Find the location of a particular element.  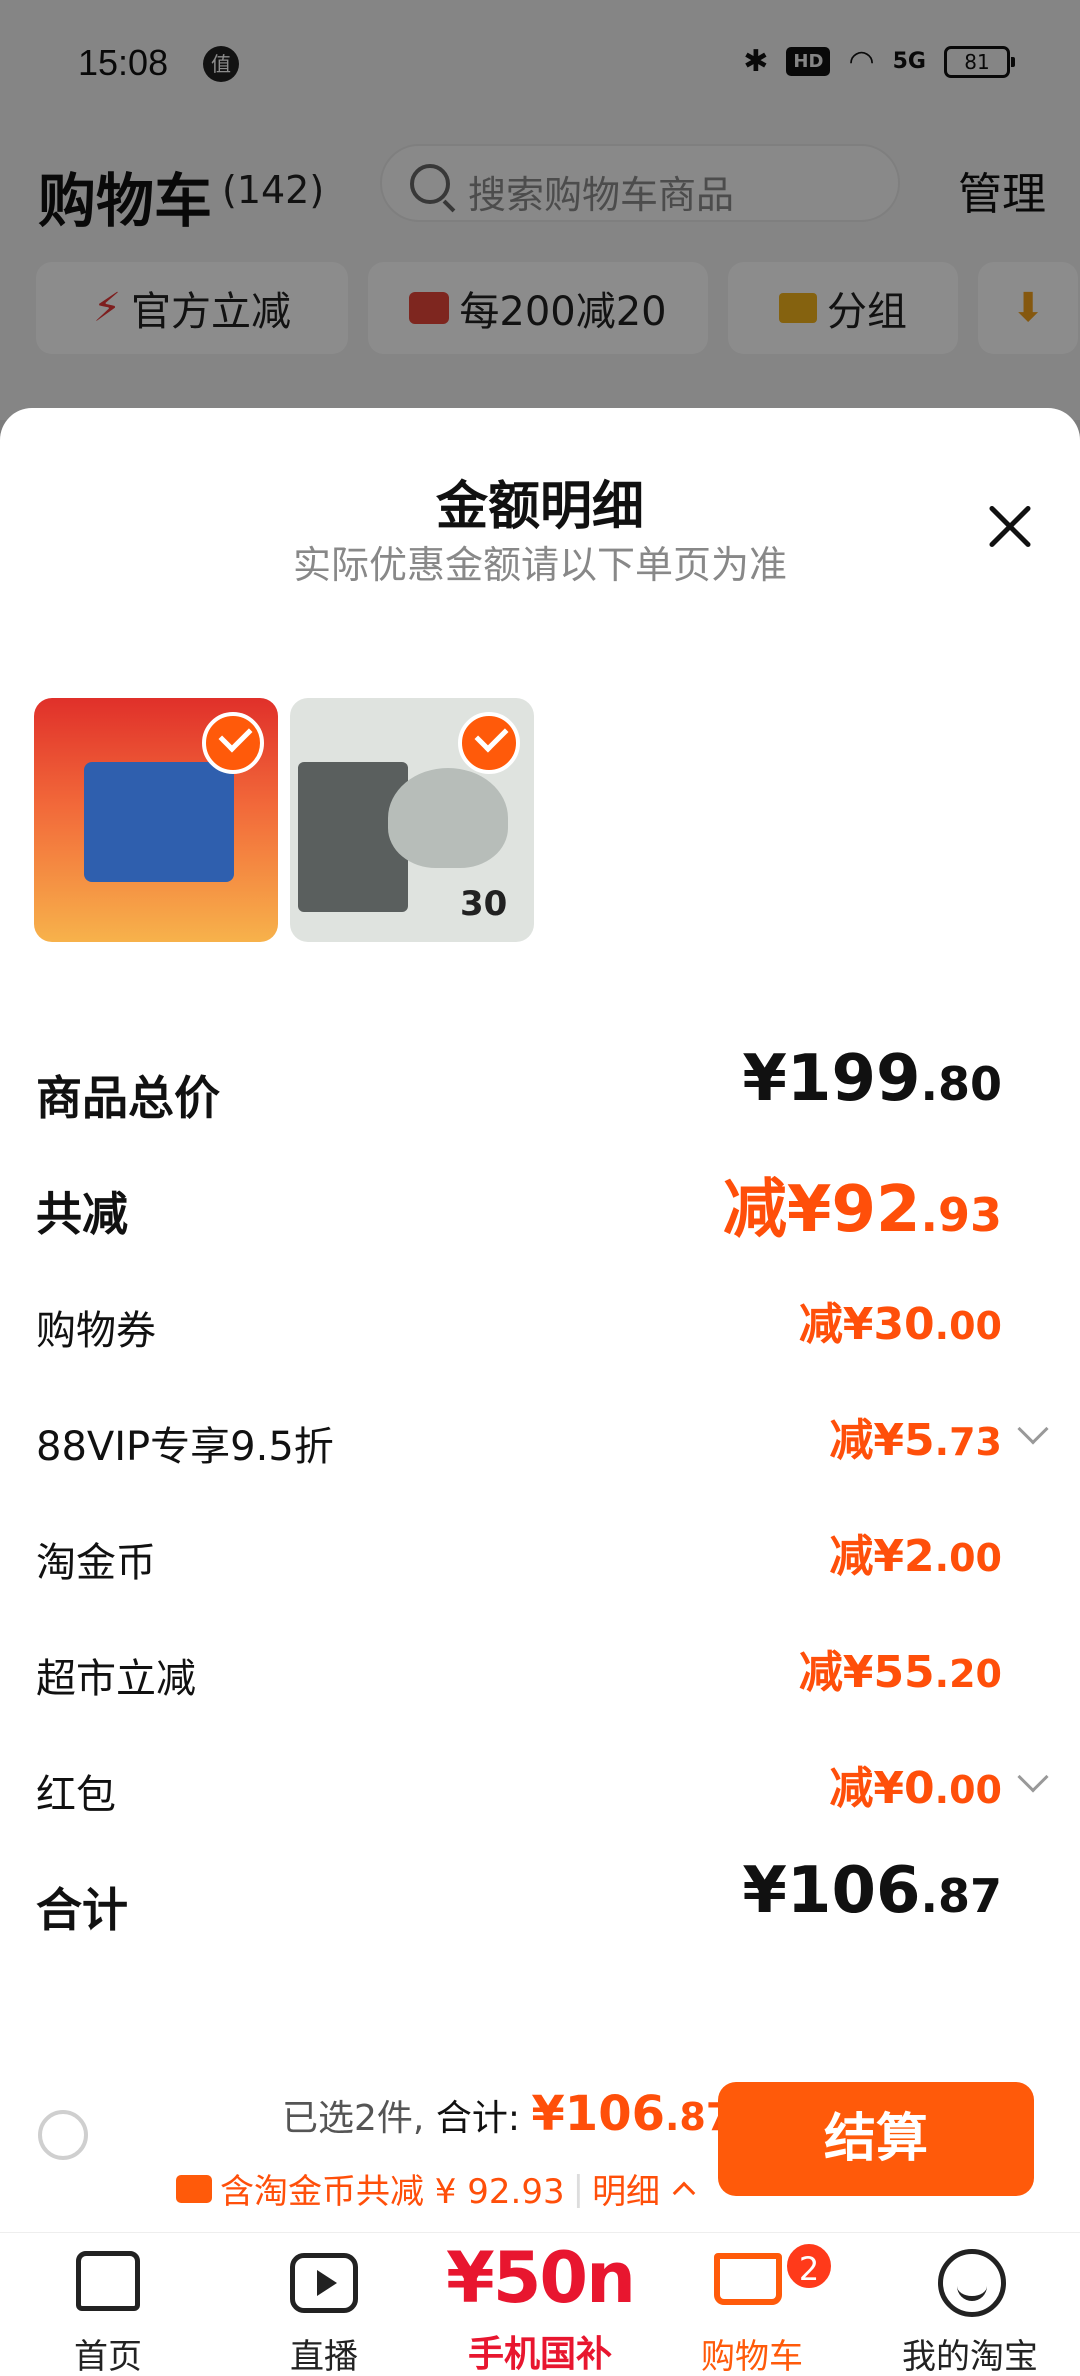

row-total-discount: 共减 减¥92.93 is located at coordinates (540, 1209).